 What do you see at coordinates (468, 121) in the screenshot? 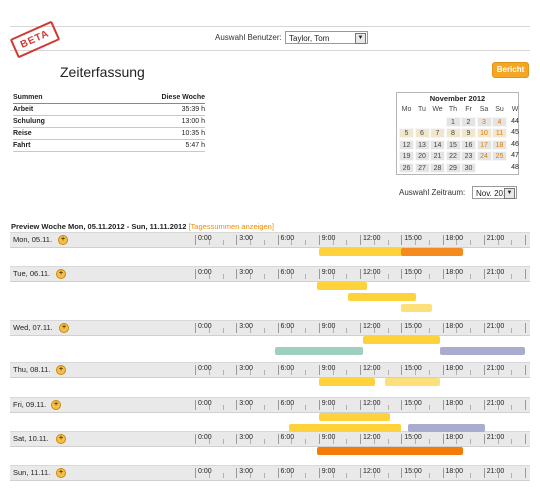
I see `calendar-day: 2` at bounding box center [468, 121].